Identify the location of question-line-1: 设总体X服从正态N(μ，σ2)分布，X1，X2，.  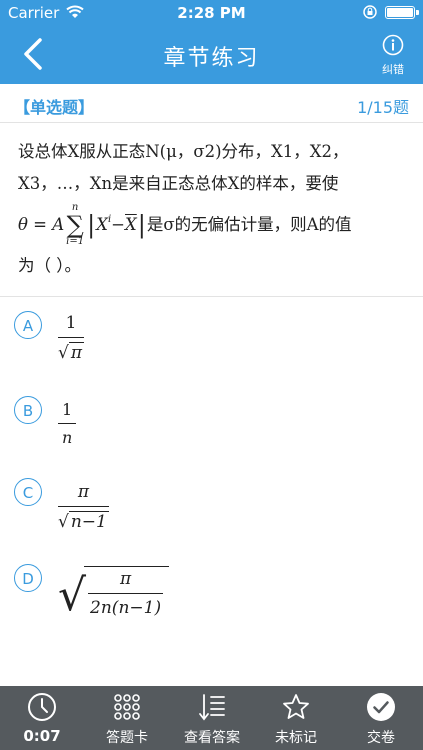
(183, 151).